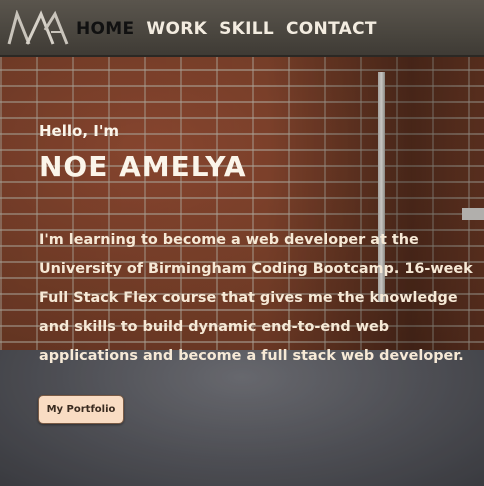 This screenshot has height=486, width=484. I want to click on nav-contact: CONTACT, so click(331, 29).